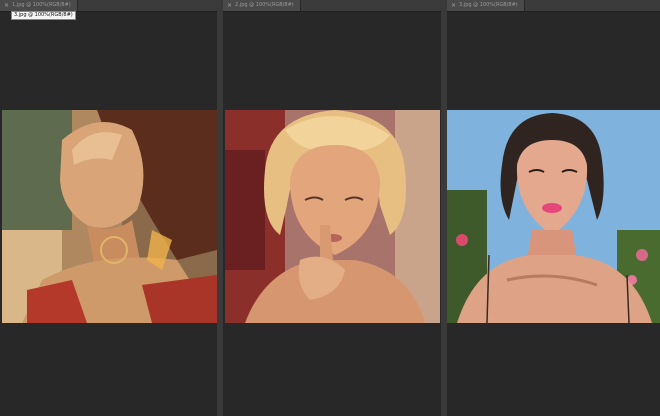 The height and width of the screenshot is (416, 660). I want to click on tab-title-1: 1.jpg @ 100%(RGB/8#), so click(41, 5).